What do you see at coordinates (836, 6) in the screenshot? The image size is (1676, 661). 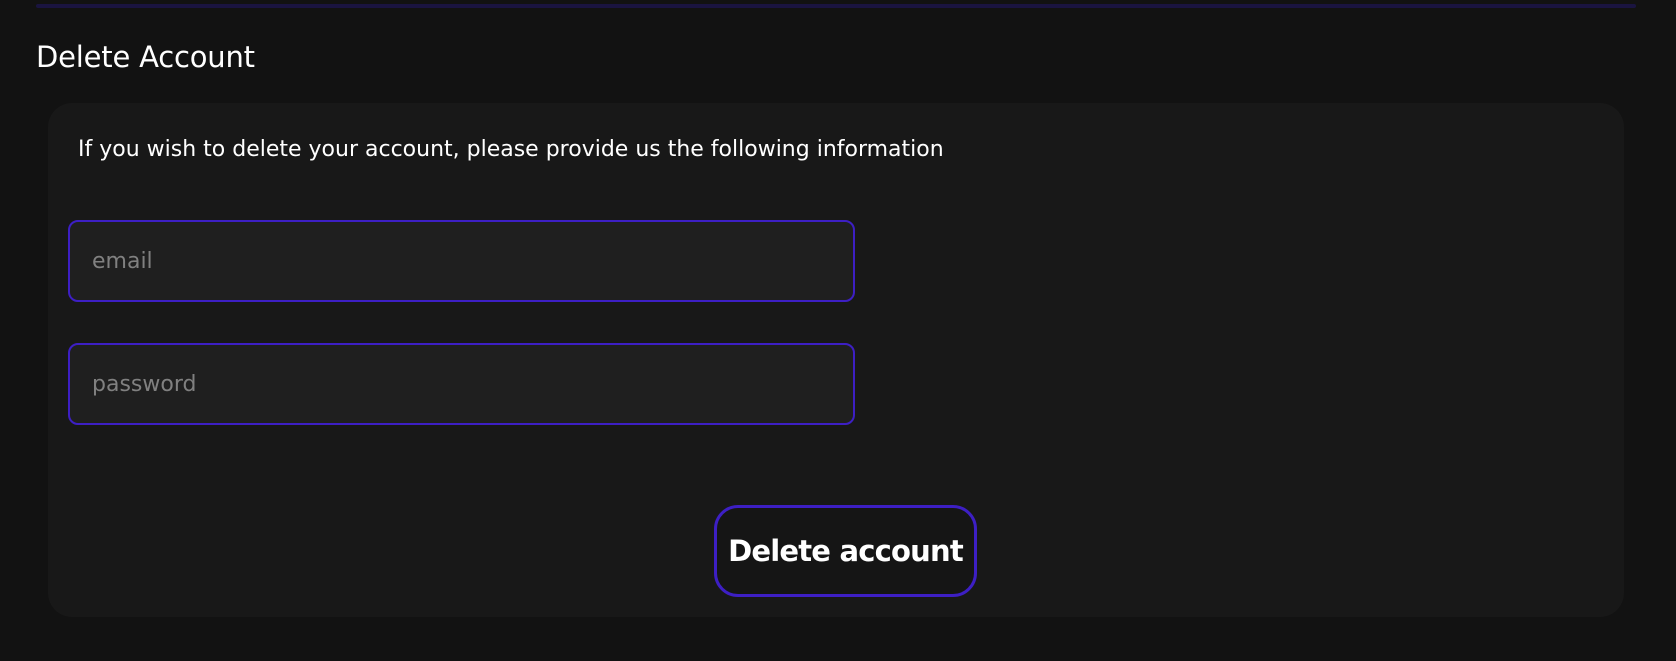 I see `top-divider` at bounding box center [836, 6].